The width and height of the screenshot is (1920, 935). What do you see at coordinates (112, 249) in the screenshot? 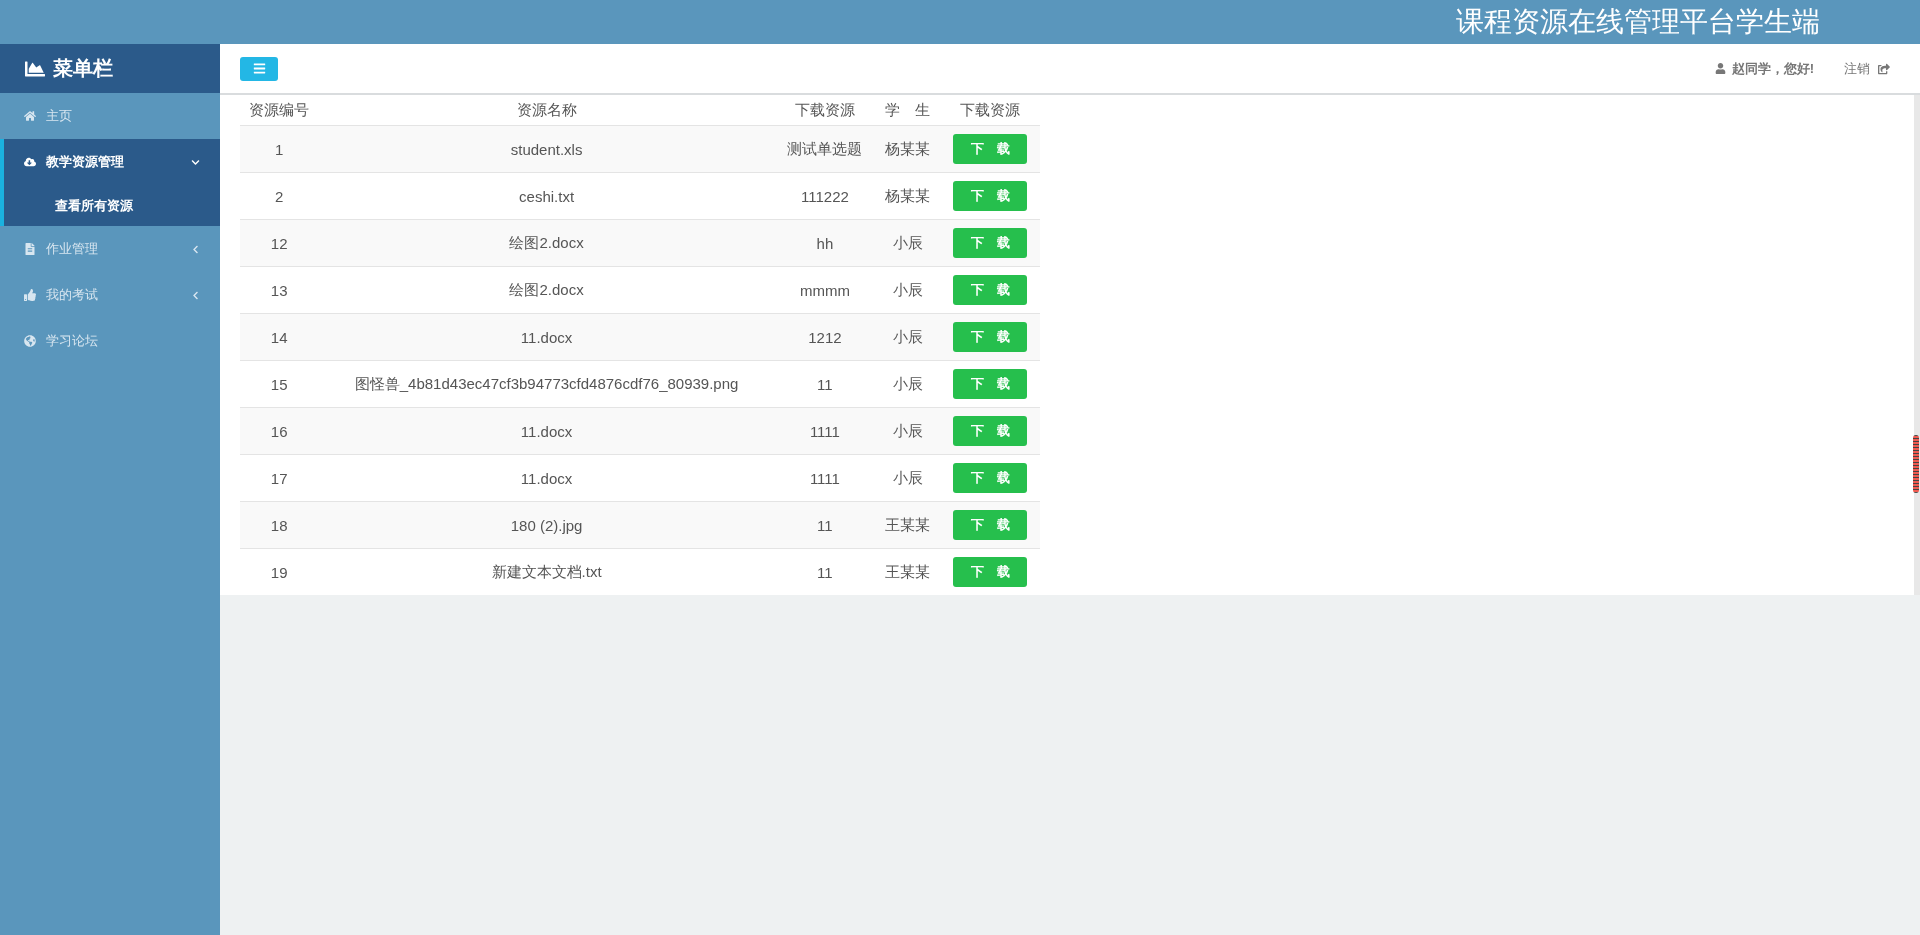
I see `sidebar-item: 作业管理` at bounding box center [112, 249].